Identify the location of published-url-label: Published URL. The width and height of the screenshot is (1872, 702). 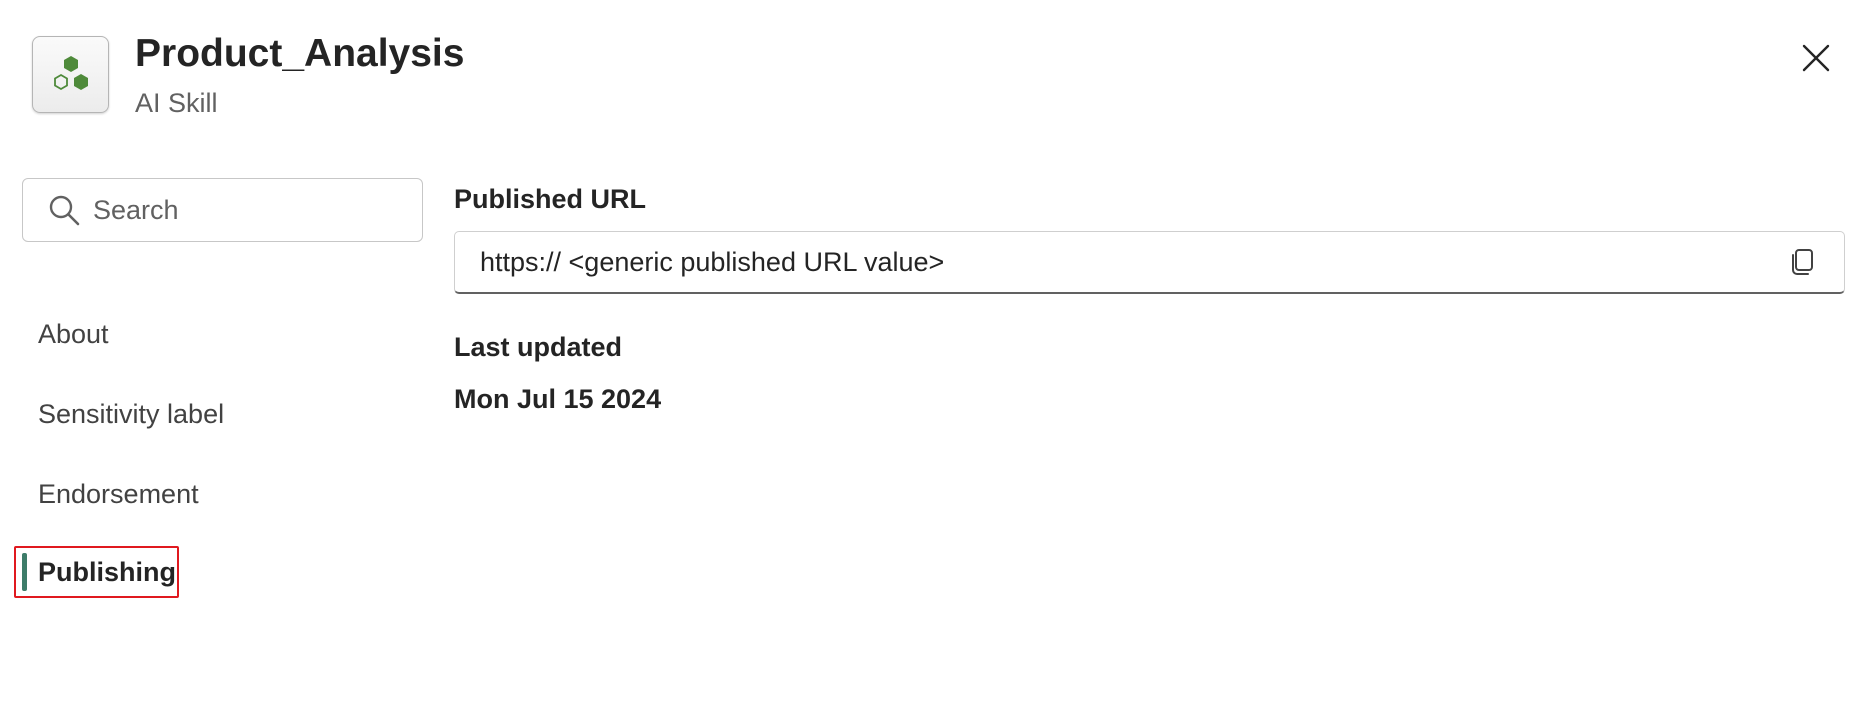
(550, 199).